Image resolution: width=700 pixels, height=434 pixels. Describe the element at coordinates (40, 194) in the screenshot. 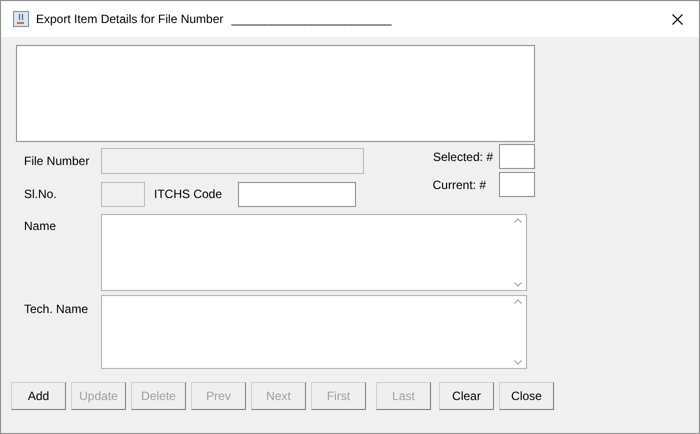

I see `field-label: Sl.No.` at that location.